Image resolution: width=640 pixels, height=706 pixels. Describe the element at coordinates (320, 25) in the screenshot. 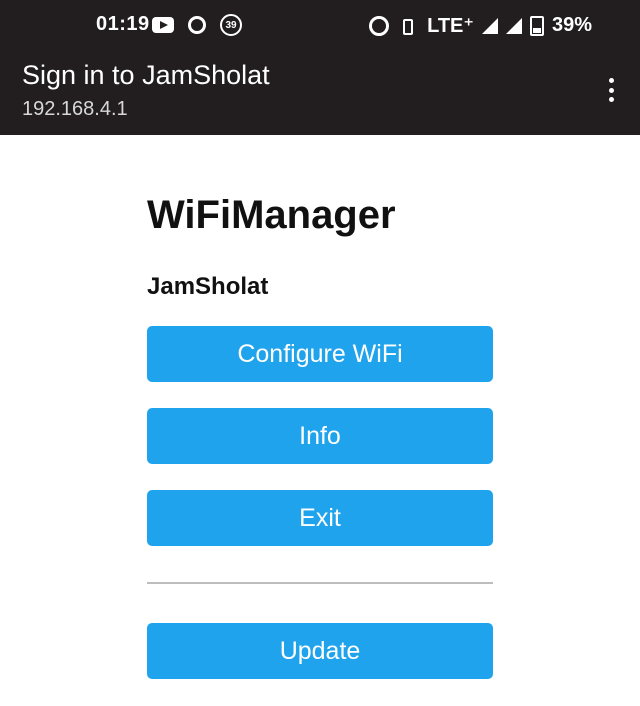

I see `status-bar: 01:19 39 LTE⁺ 39%` at that location.